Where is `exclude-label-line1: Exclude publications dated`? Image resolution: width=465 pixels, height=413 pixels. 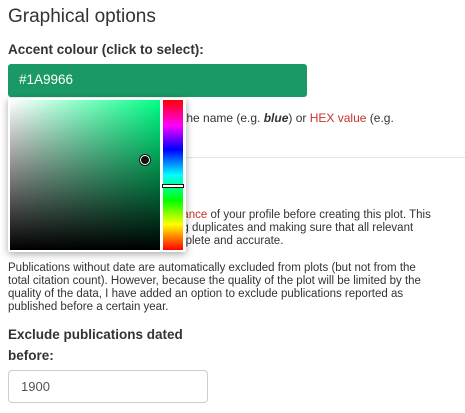 exclude-label-line1: Exclude publications dated is located at coordinates (95, 334).